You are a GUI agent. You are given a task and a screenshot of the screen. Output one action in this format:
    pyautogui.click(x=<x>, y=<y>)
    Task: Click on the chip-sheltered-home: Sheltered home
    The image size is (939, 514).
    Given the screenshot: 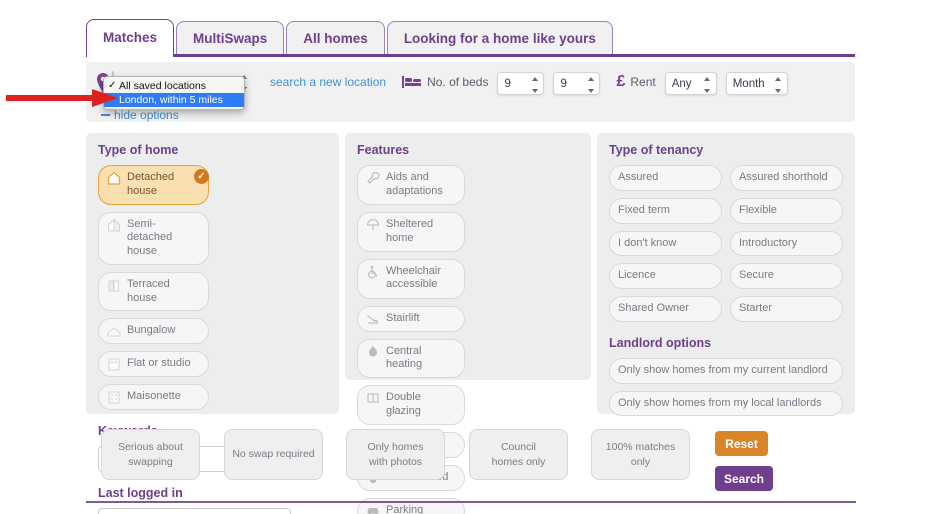 What is the action you would take?
    pyautogui.click(x=411, y=232)
    